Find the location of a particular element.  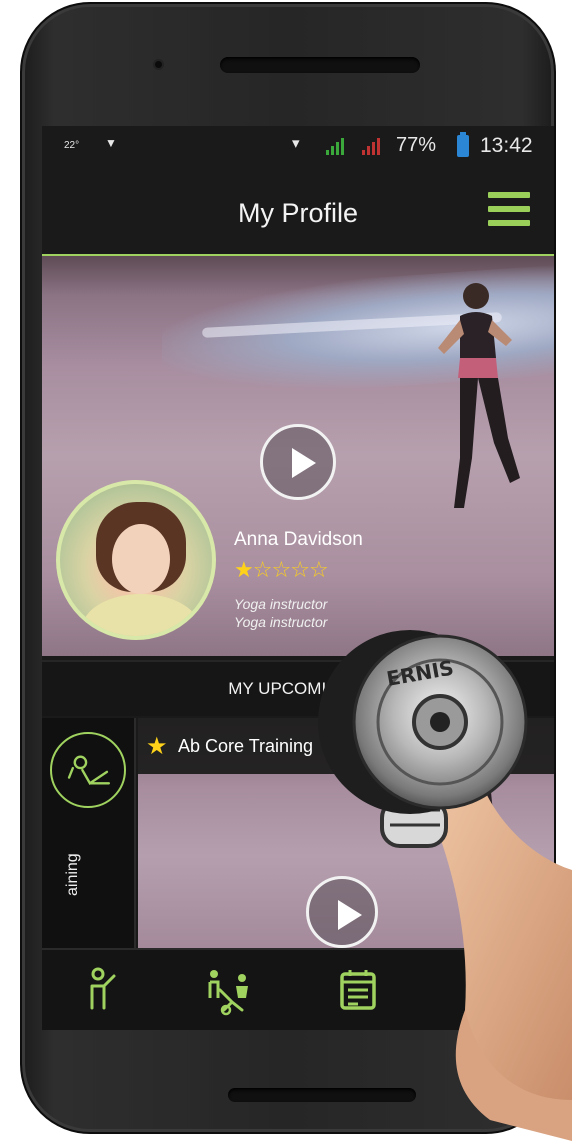

section-title: MY UPCOMING S is located at coordinates (298, 688).